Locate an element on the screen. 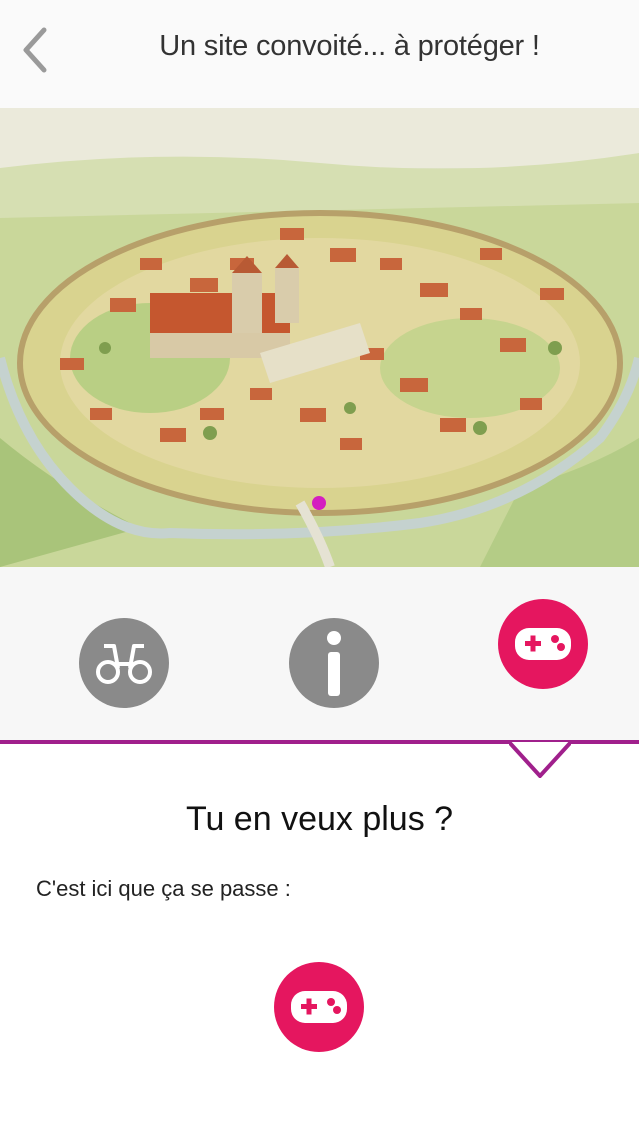 The width and height of the screenshot is (639, 1136). back-button is located at coordinates (34, 52).